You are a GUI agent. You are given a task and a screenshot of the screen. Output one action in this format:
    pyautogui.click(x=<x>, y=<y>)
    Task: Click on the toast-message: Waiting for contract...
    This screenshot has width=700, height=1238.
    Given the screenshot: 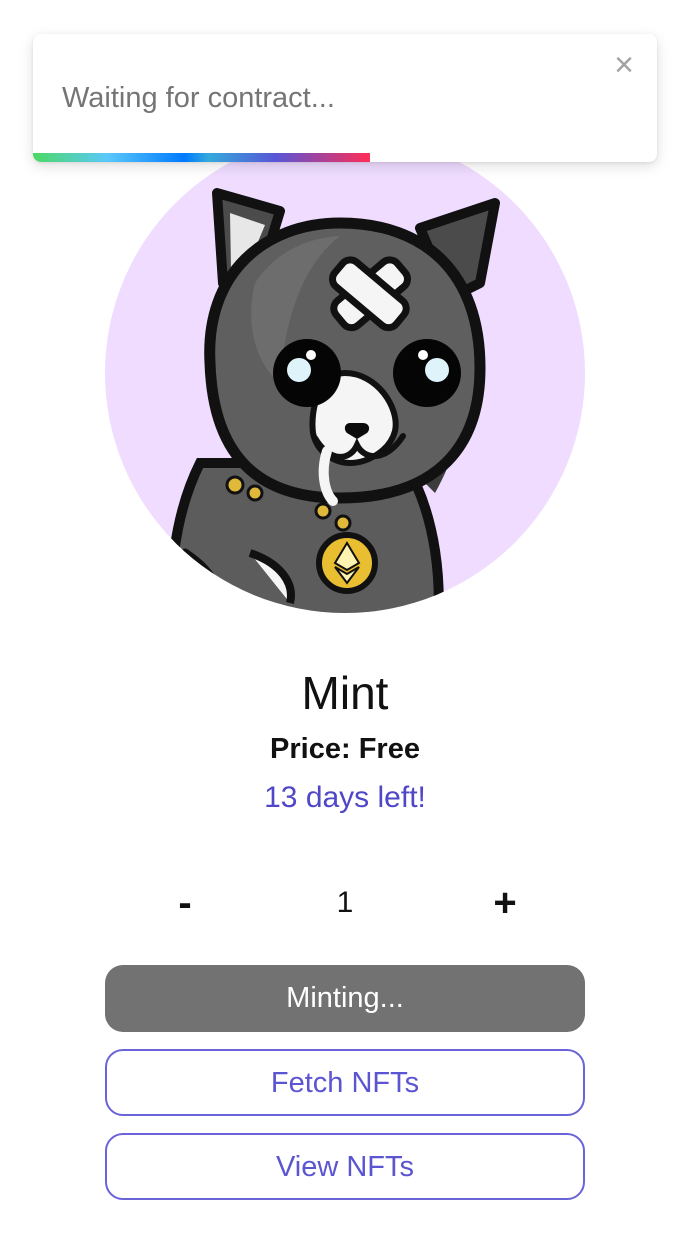 What is the action you would take?
    pyautogui.click(x=198, y=98)
    